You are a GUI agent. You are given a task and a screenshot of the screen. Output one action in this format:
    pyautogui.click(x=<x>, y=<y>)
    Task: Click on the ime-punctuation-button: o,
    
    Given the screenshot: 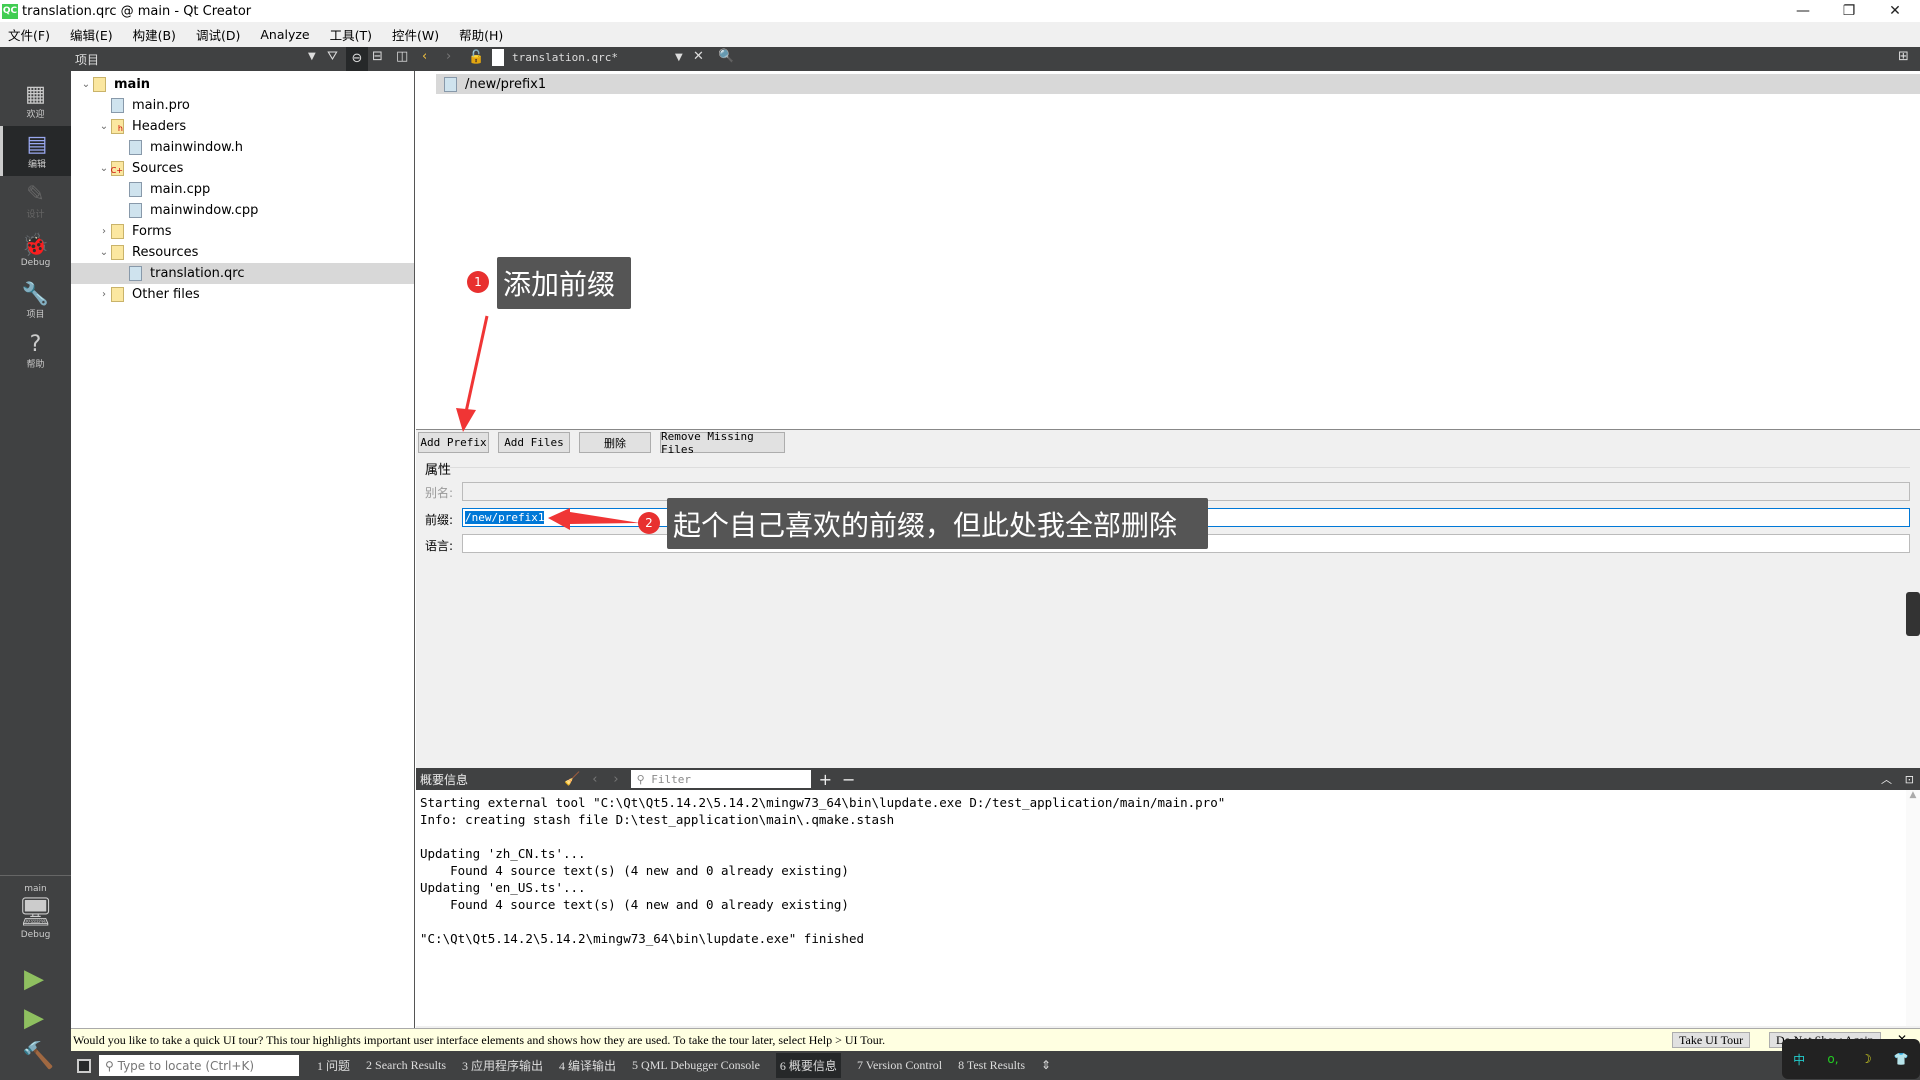 What is the action you would take?
    pyautogui.click(x=1832, y=1059)
    